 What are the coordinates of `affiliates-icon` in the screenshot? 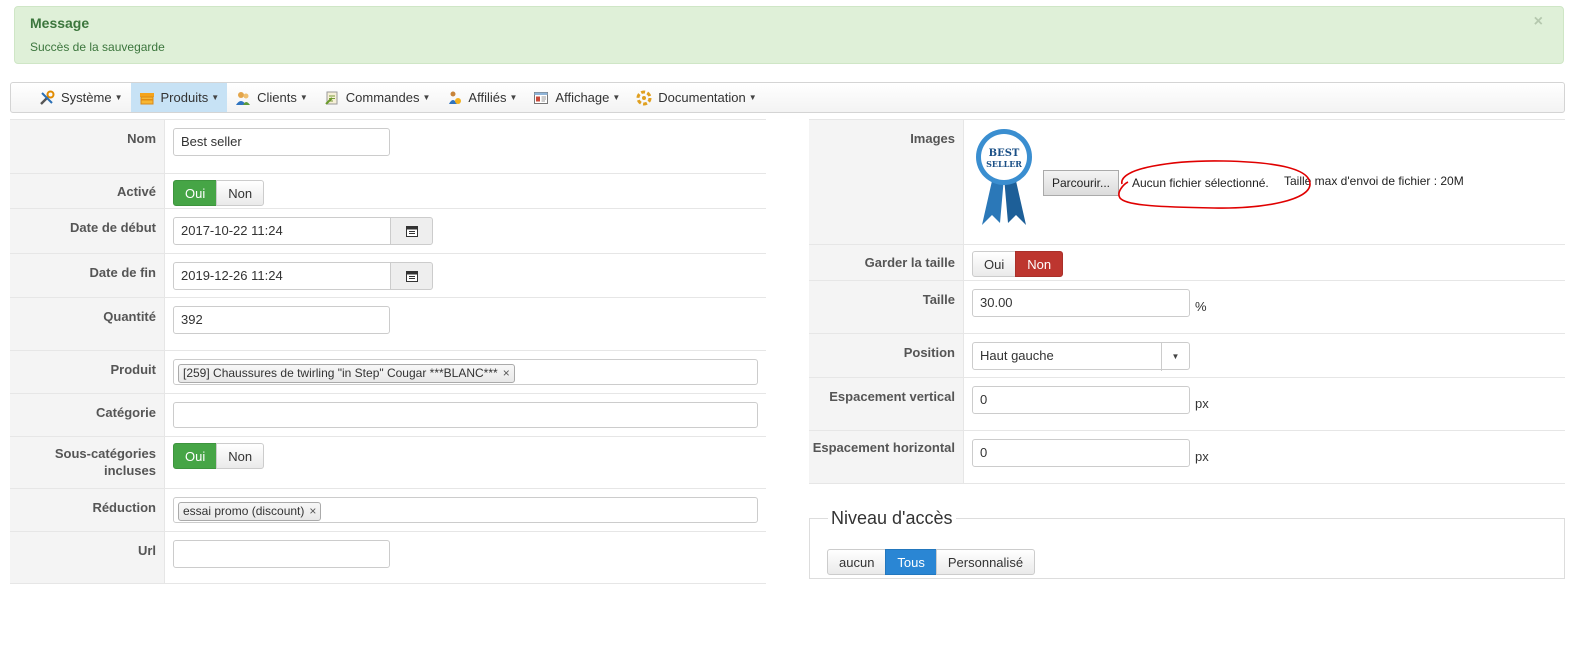 It's located at (454, 98).